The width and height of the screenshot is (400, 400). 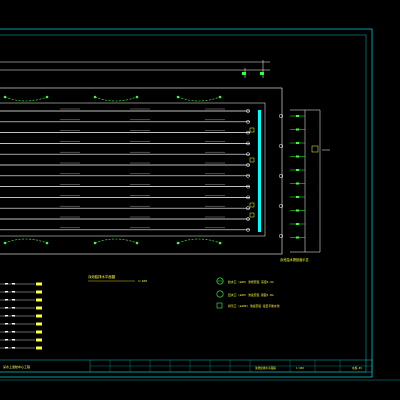 I want to click on title-block-drawing-name: 泳池給排水平面圖, so click(x=265, y=368).